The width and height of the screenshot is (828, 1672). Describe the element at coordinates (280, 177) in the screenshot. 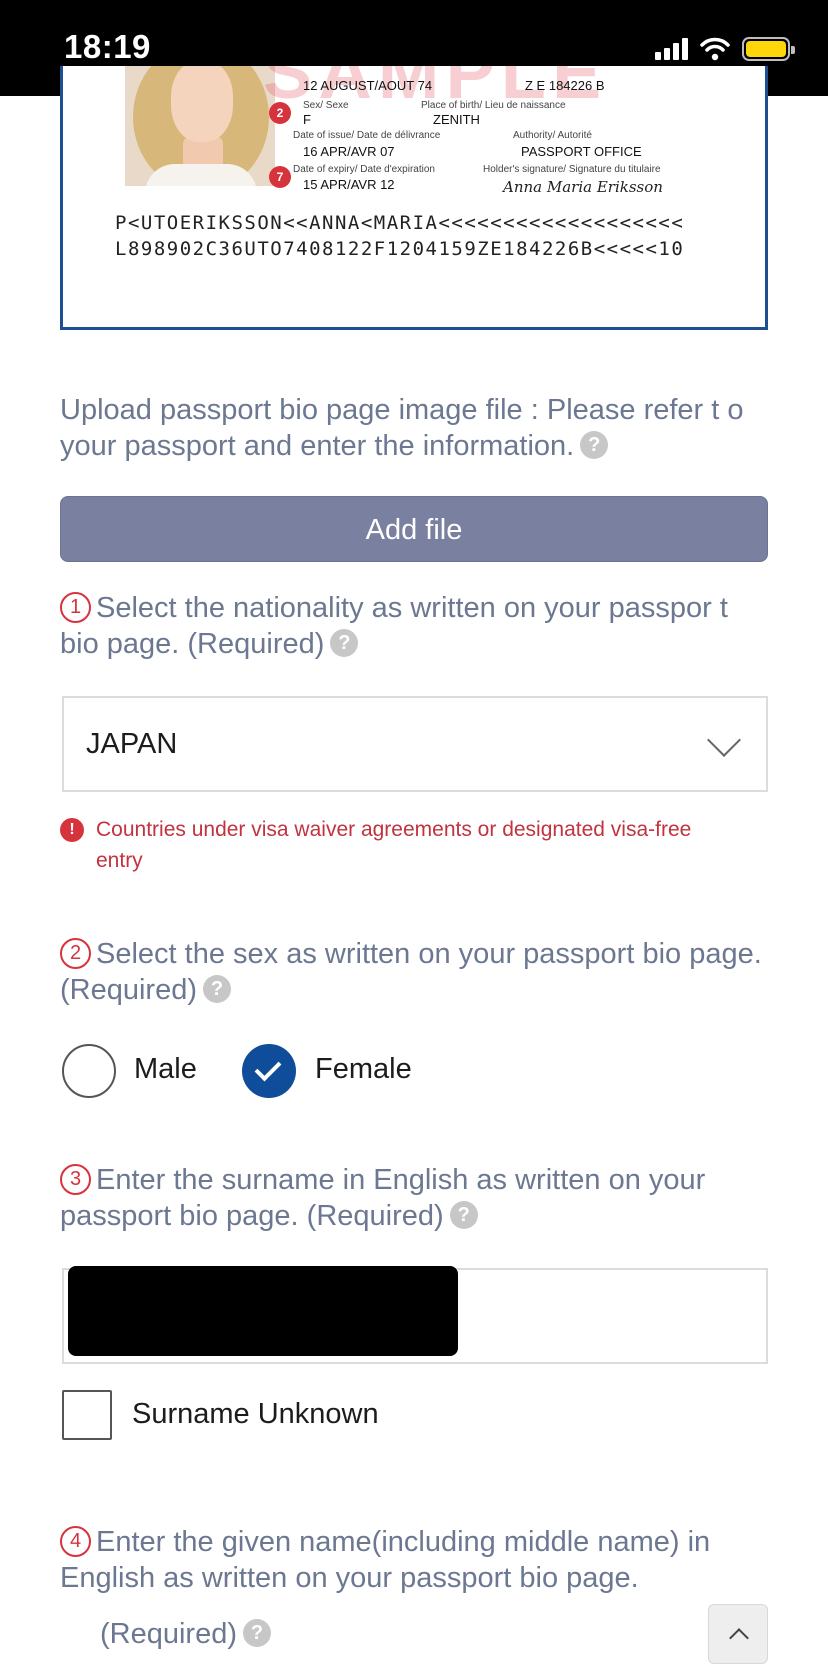

I see `expiry-marker: 7` at that location.